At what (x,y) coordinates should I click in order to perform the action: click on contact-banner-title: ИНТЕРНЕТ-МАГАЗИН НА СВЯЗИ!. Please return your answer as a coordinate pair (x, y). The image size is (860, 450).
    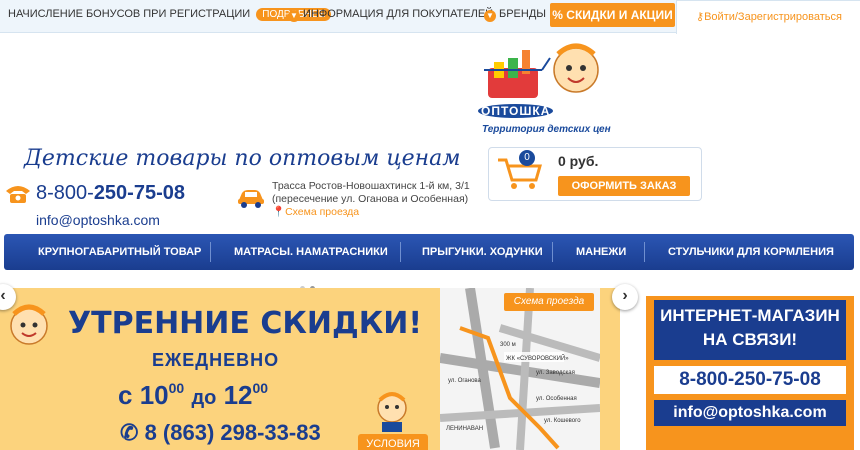
    Looking at the image, I should click on (750, 330).